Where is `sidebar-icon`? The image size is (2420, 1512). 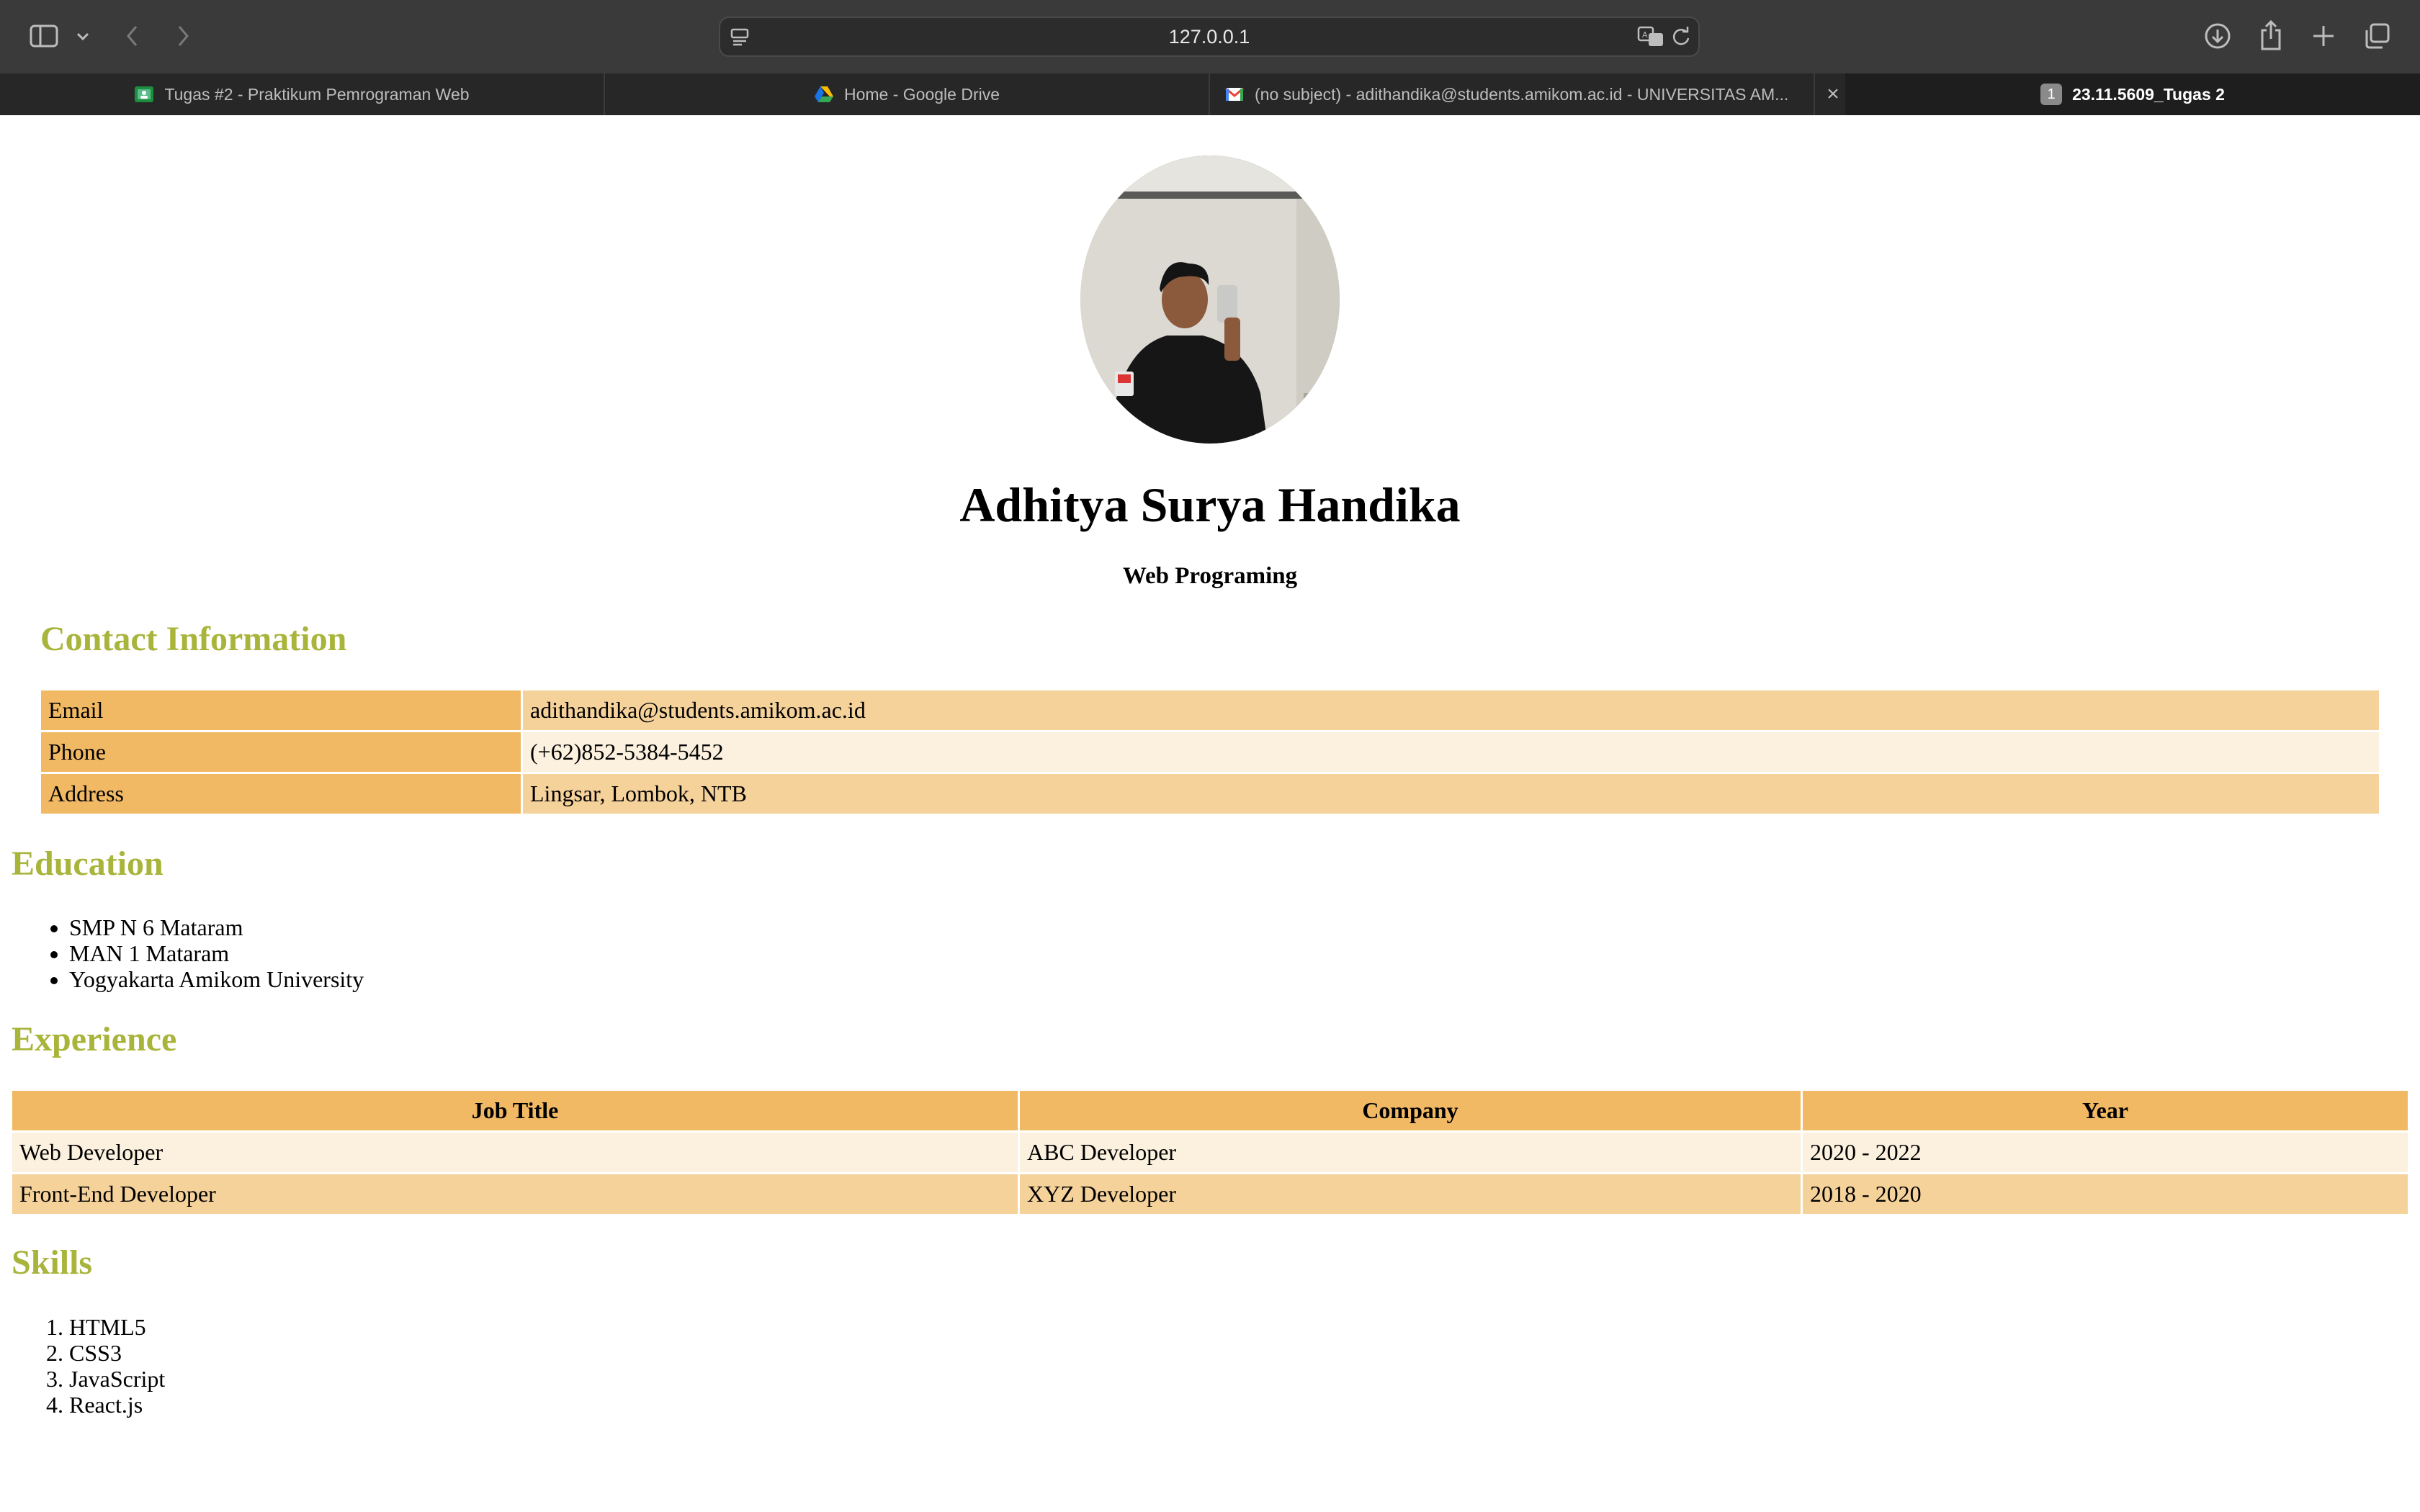 sidebar-icon is located at coordinates (43, 36).